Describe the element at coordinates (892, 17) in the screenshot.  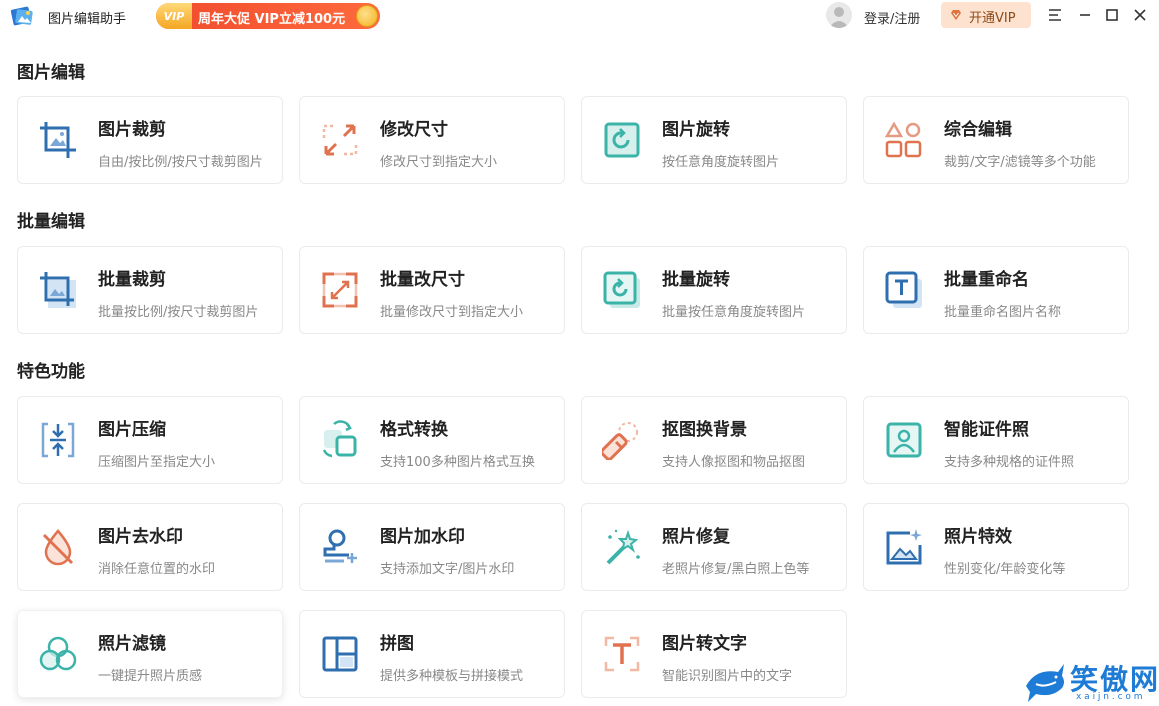
I see `login-register-link: 登录/注册` at that location.